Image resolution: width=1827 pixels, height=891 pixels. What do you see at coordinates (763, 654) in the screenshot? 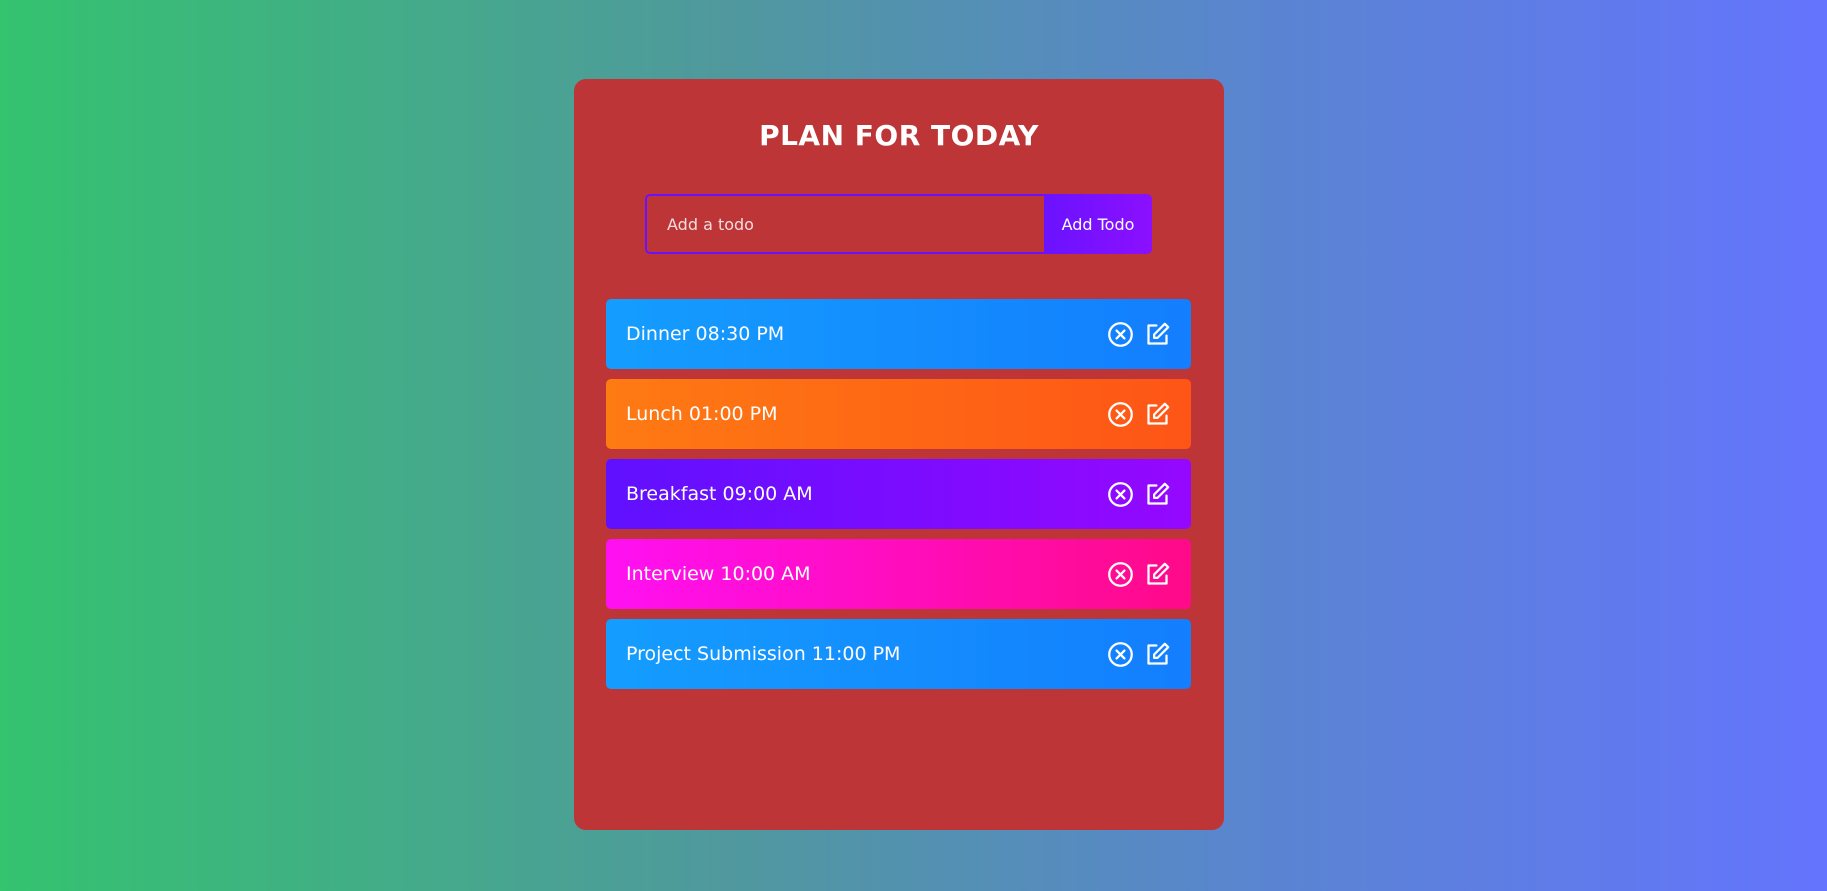
I see `todo-text: Project Submission 11:00 PM` at bounding box center [763, 654].